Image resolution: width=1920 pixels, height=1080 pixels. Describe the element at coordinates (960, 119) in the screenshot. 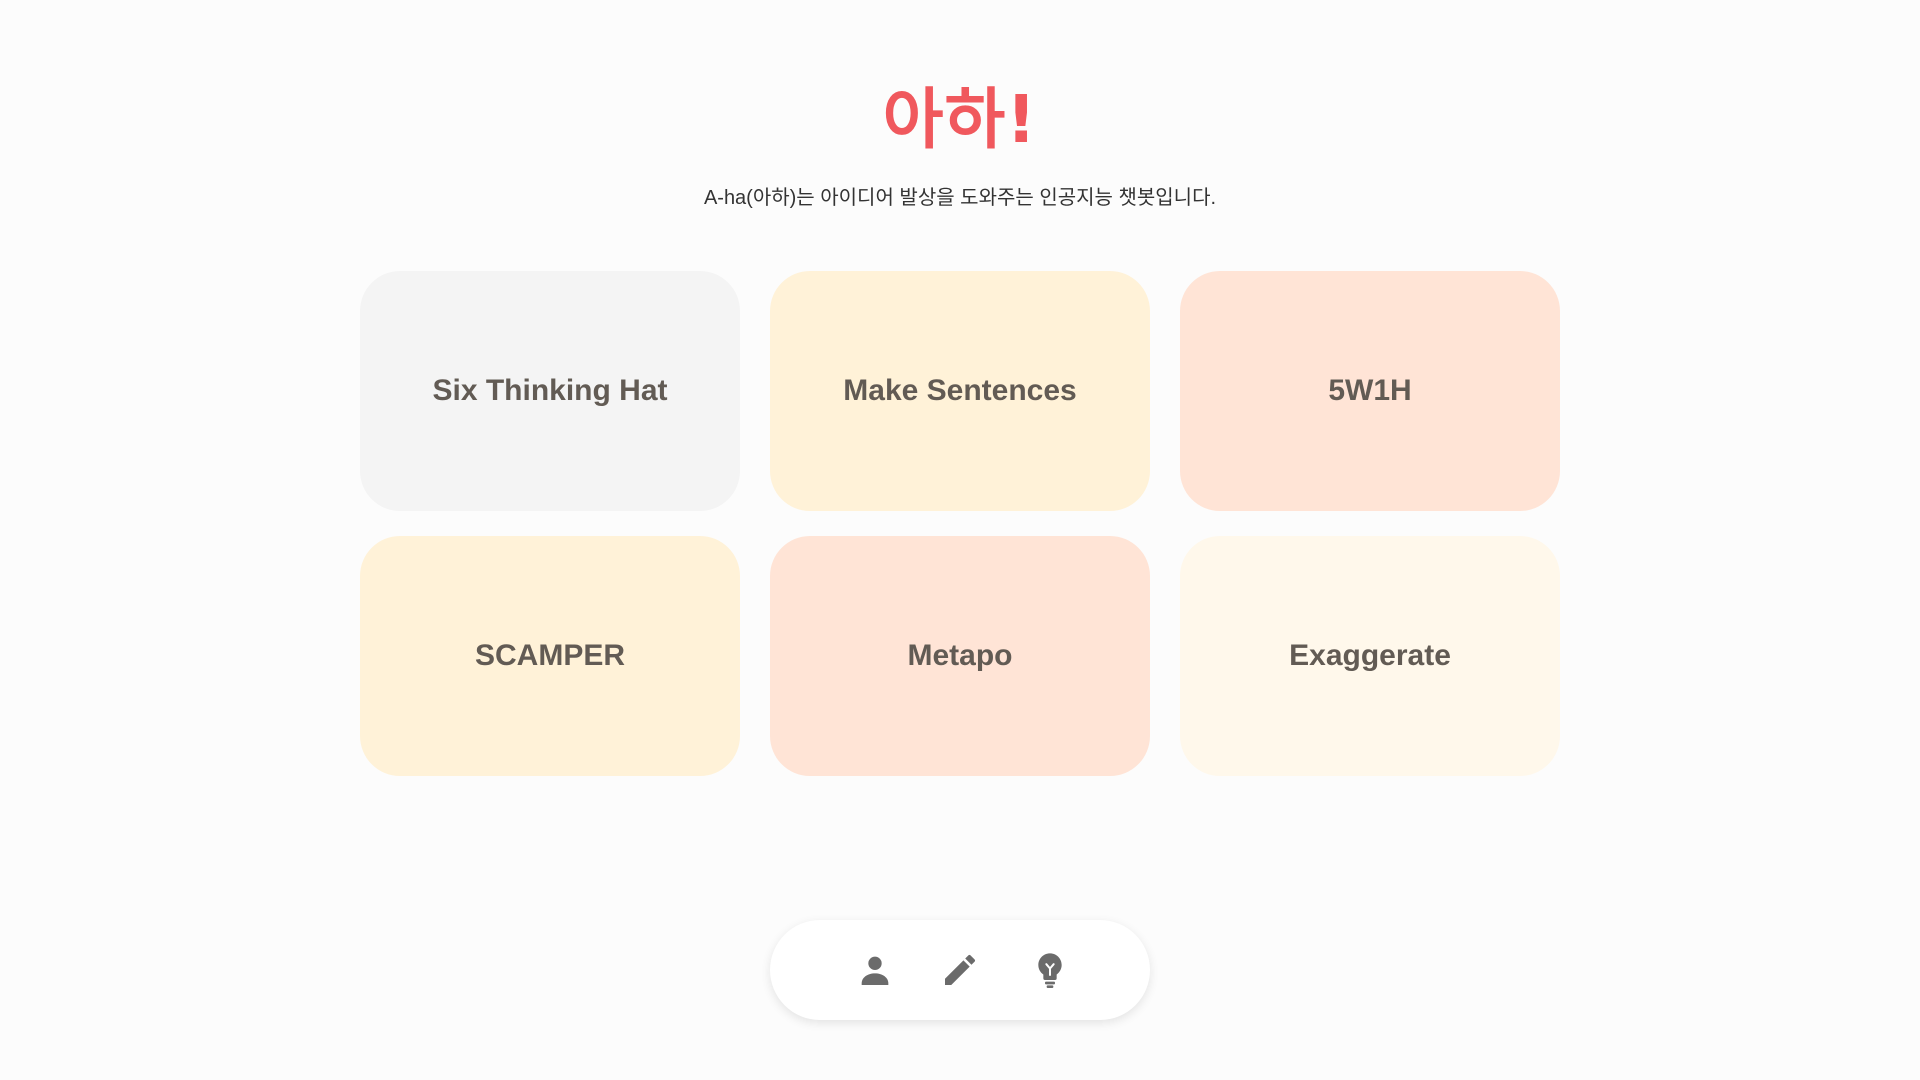

I see `app-title: 아하!` at that location.